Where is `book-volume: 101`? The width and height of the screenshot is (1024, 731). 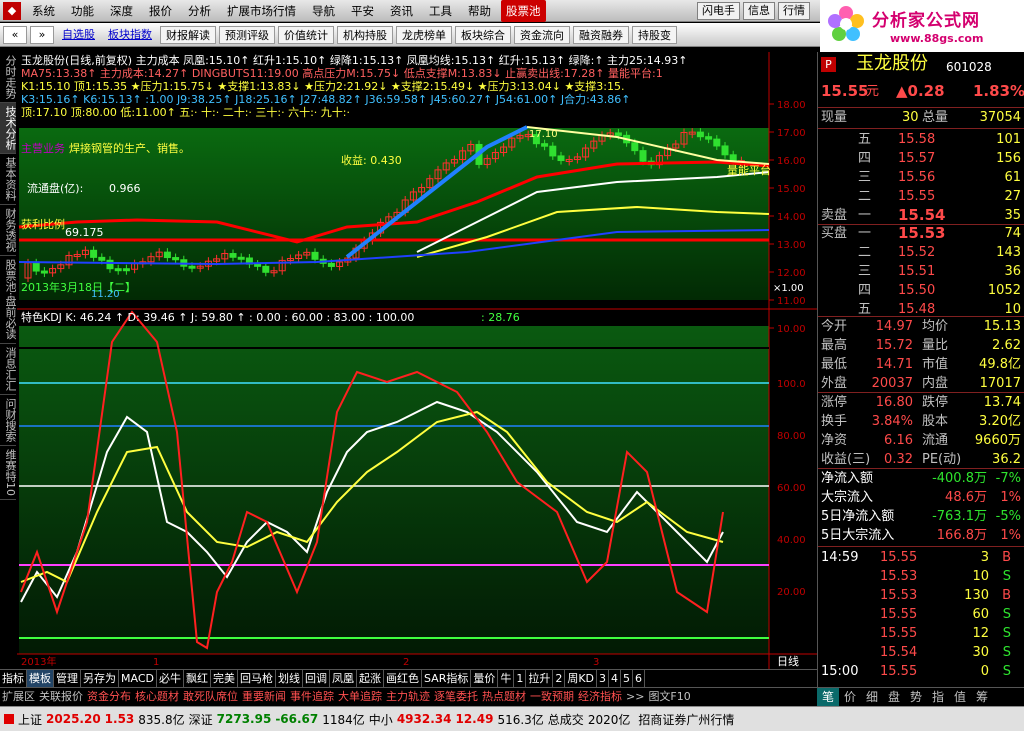
book-volume: 101 is located at coordinates (1008, 139).